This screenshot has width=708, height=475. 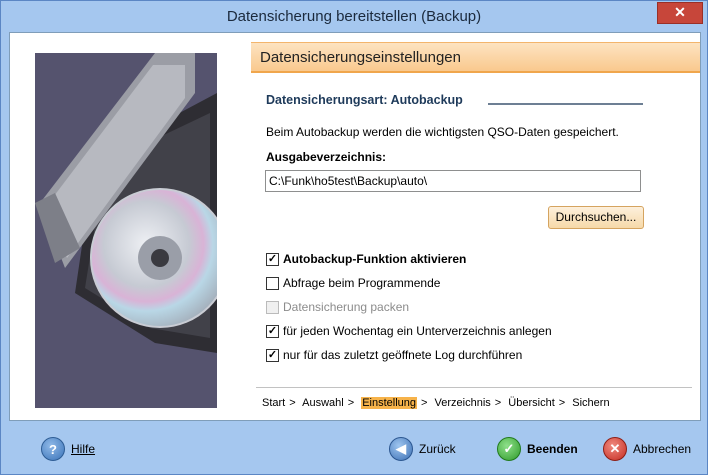 What do you see at coordinates (272, 283) in the screenshot?
I see `checkbox-ask-on-exit` at bounding box center [272, 283].